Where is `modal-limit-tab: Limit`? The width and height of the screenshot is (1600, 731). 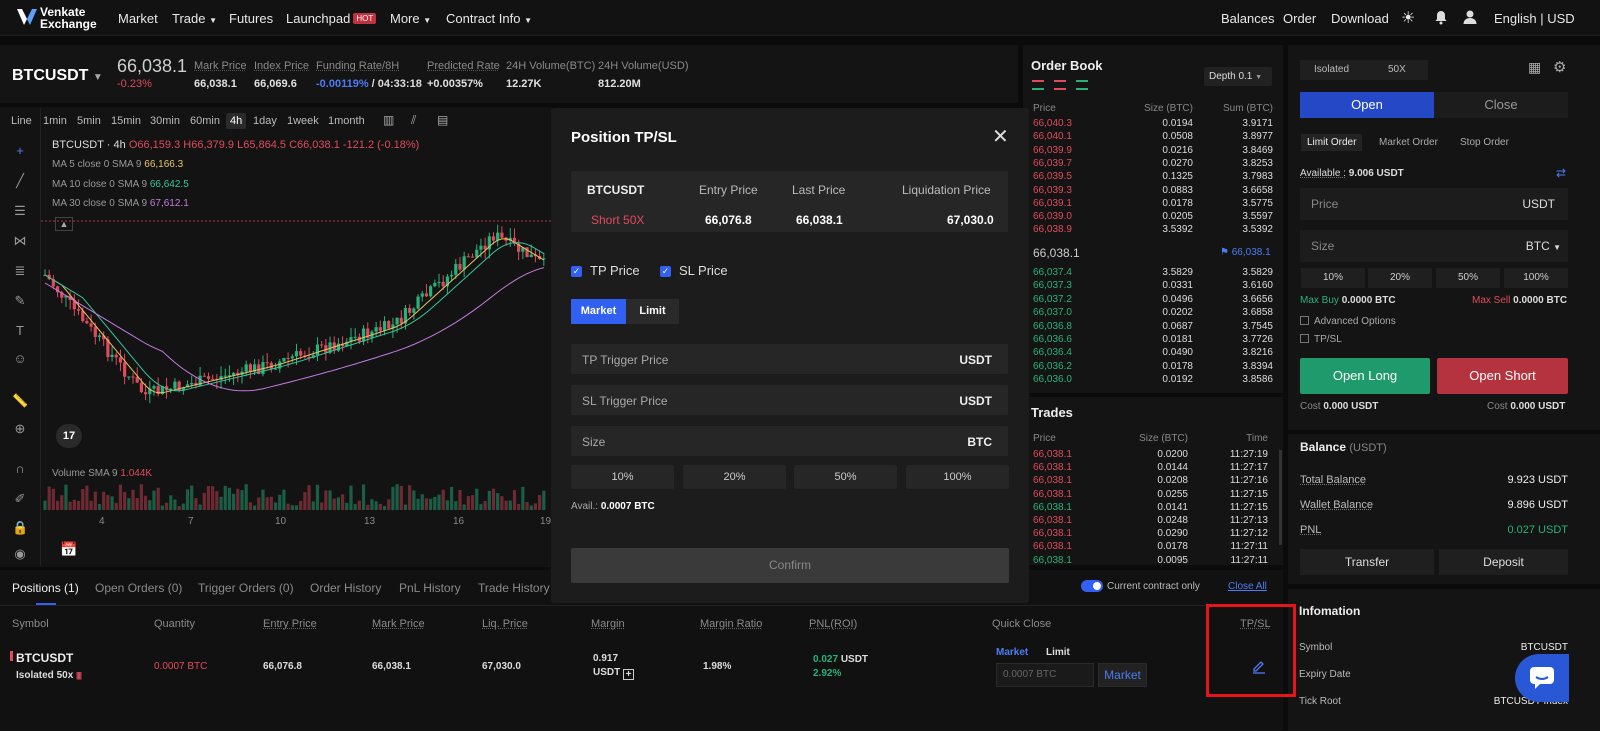 modal-limit-tab: Limit is located at coordinates (652, 311).